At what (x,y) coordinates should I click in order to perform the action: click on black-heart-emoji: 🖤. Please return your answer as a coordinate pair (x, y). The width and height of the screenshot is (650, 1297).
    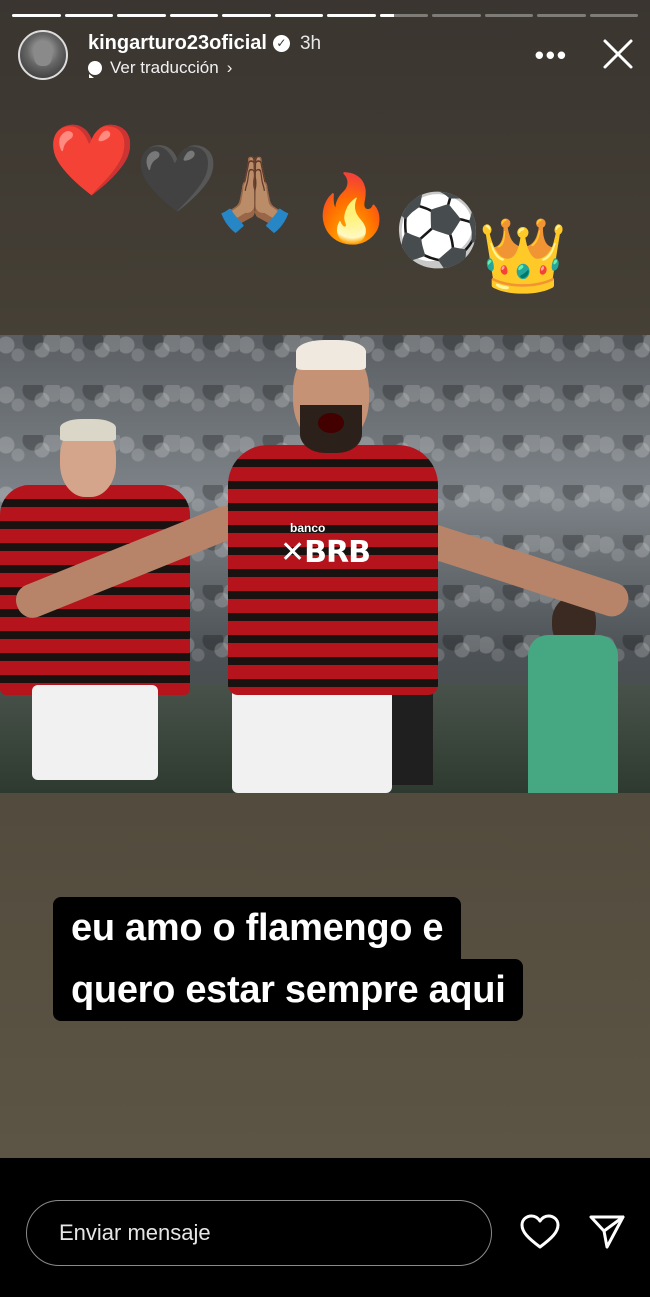
    Looking at the image, I should click on (177, 178).